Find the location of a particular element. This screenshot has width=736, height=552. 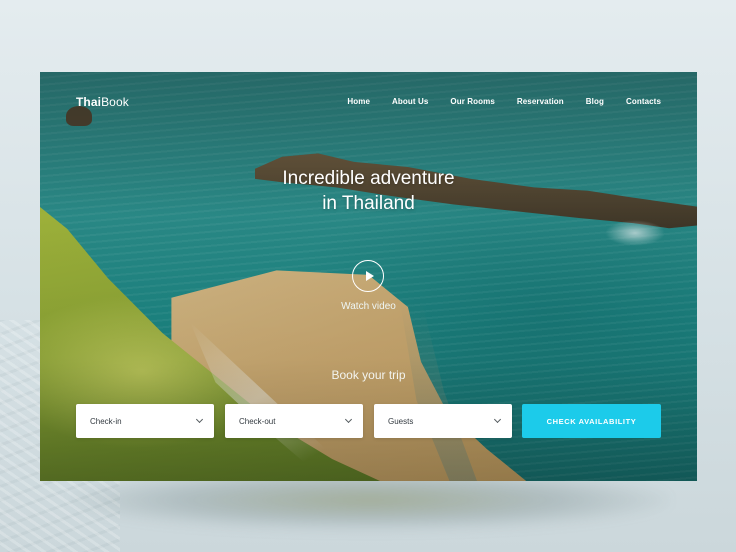

checkout-label: Check-out is located at coordinates (257, 421).